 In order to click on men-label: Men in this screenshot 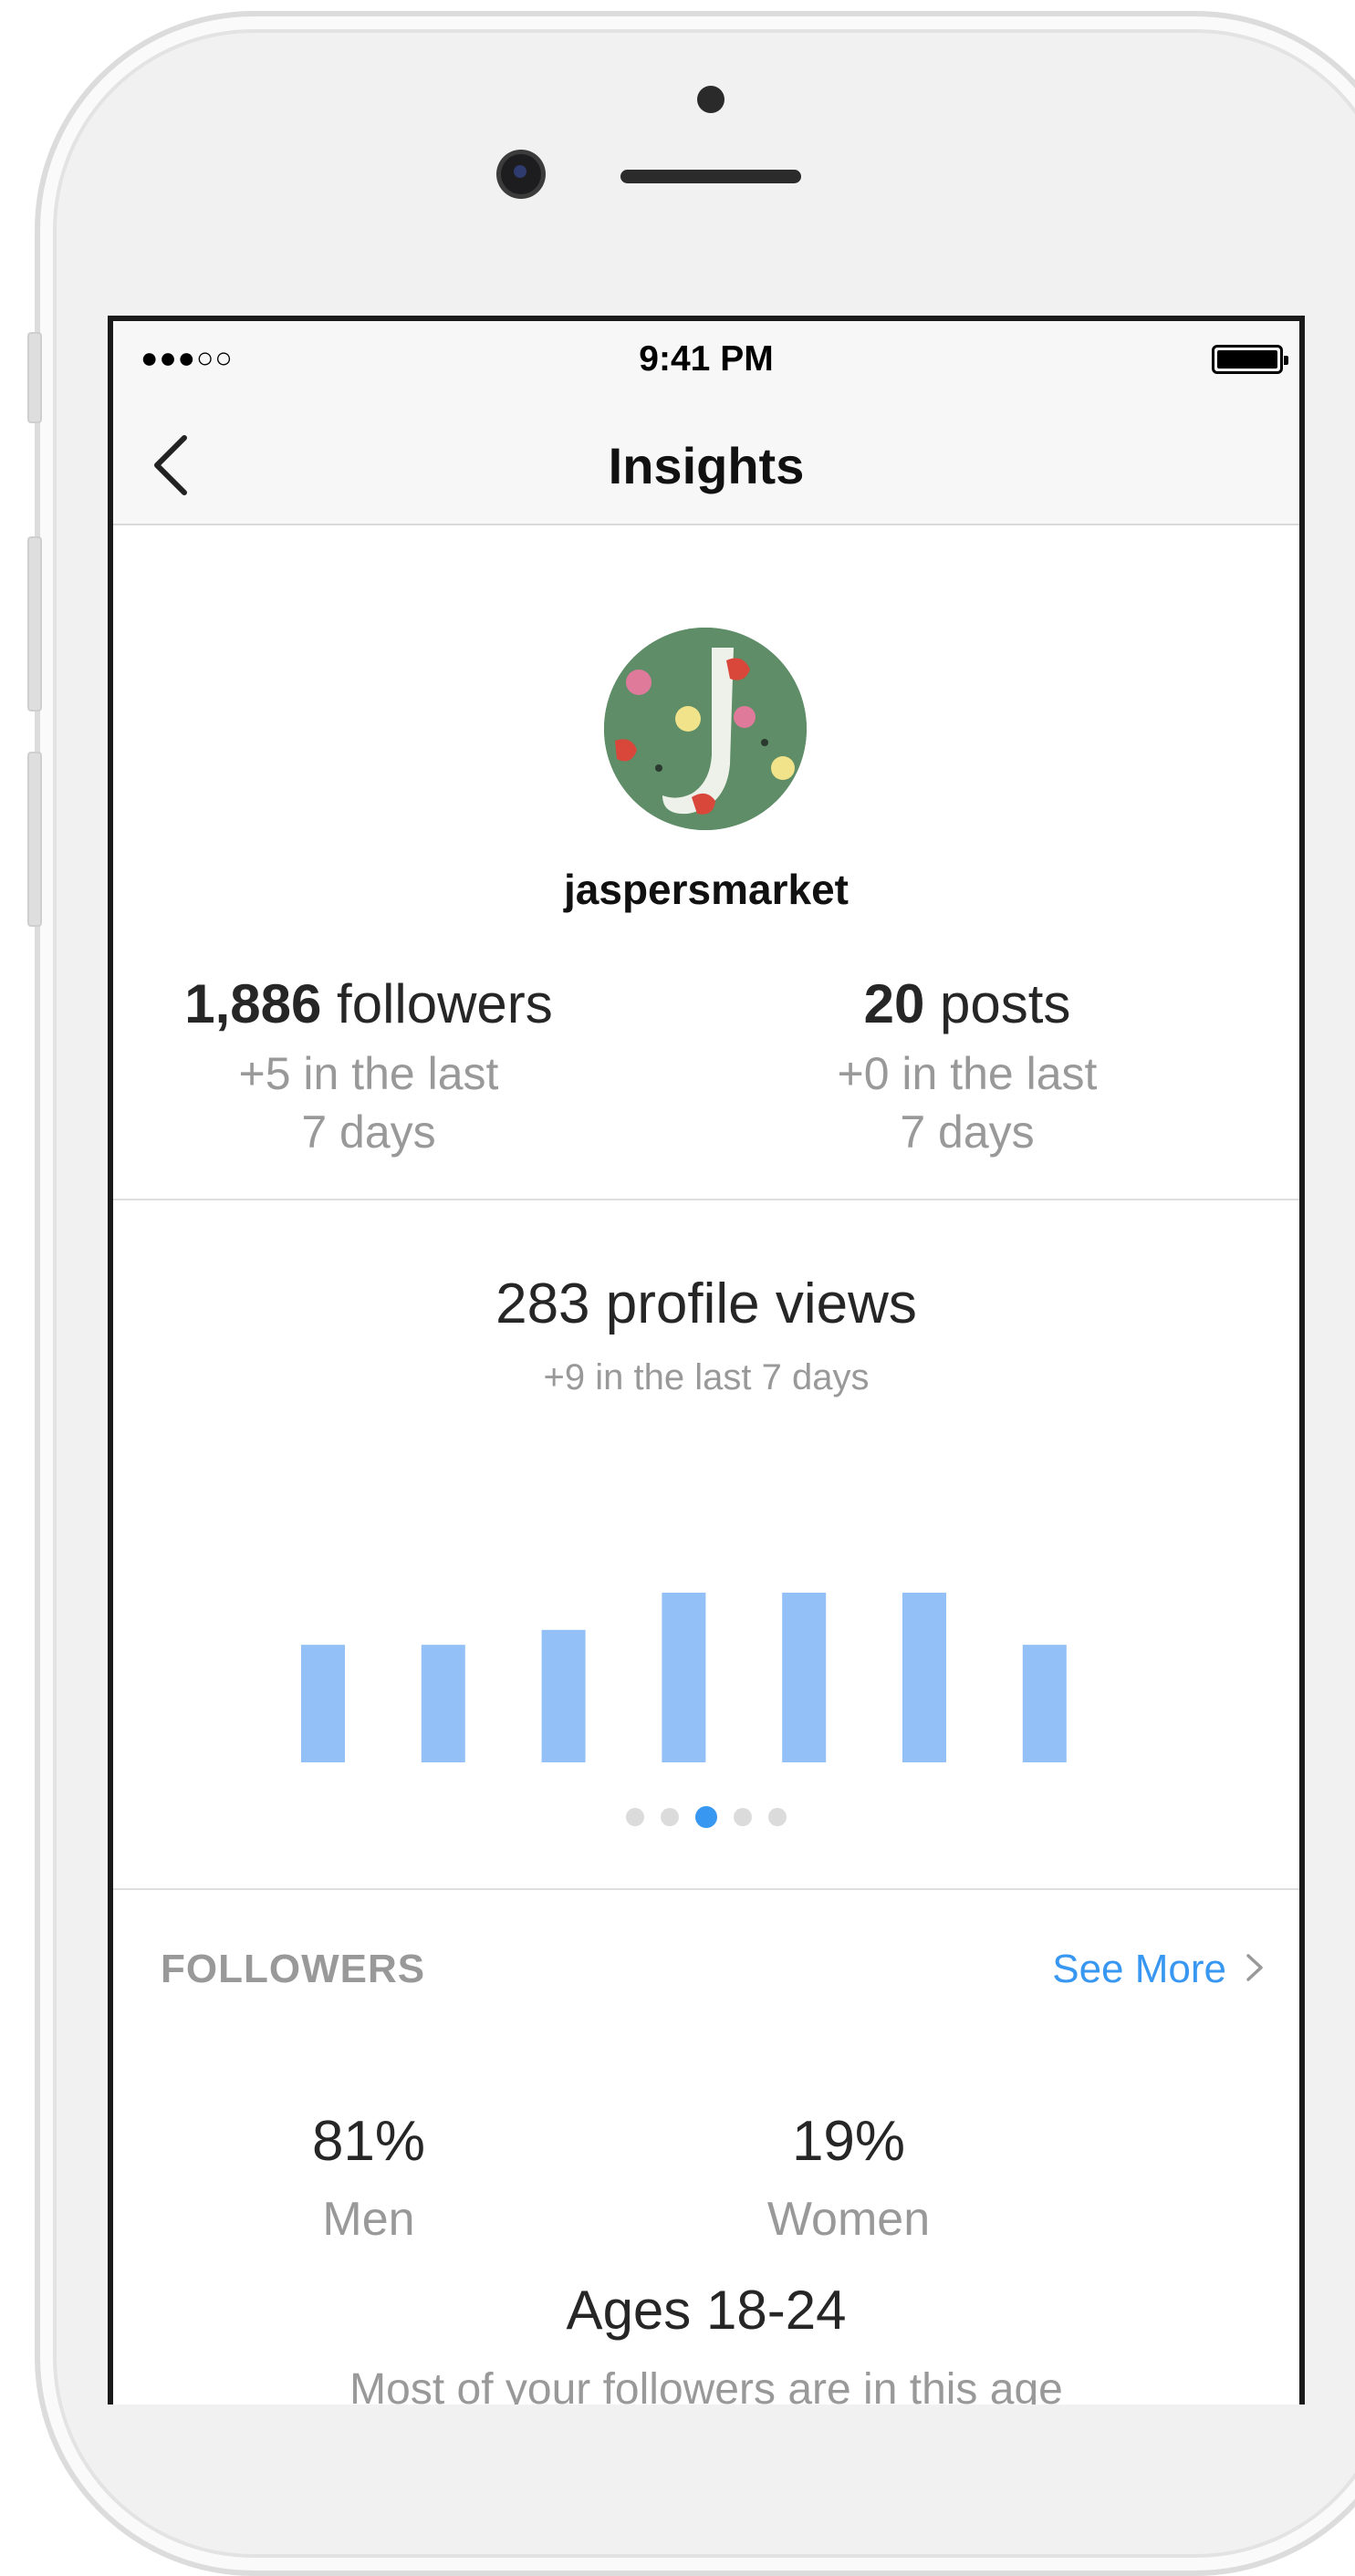, I will do `click(368, 2219)`.